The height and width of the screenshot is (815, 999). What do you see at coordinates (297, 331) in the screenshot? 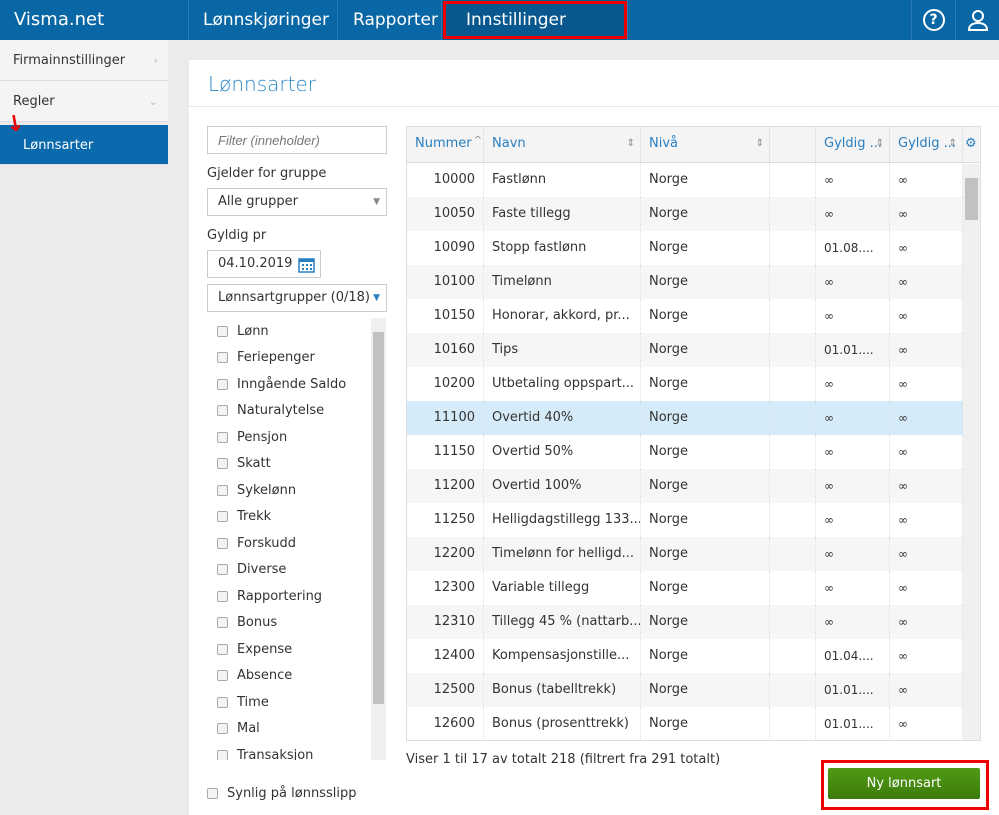
I see `group-checkbox-row: Lønn` at bounding box center [297, 331].